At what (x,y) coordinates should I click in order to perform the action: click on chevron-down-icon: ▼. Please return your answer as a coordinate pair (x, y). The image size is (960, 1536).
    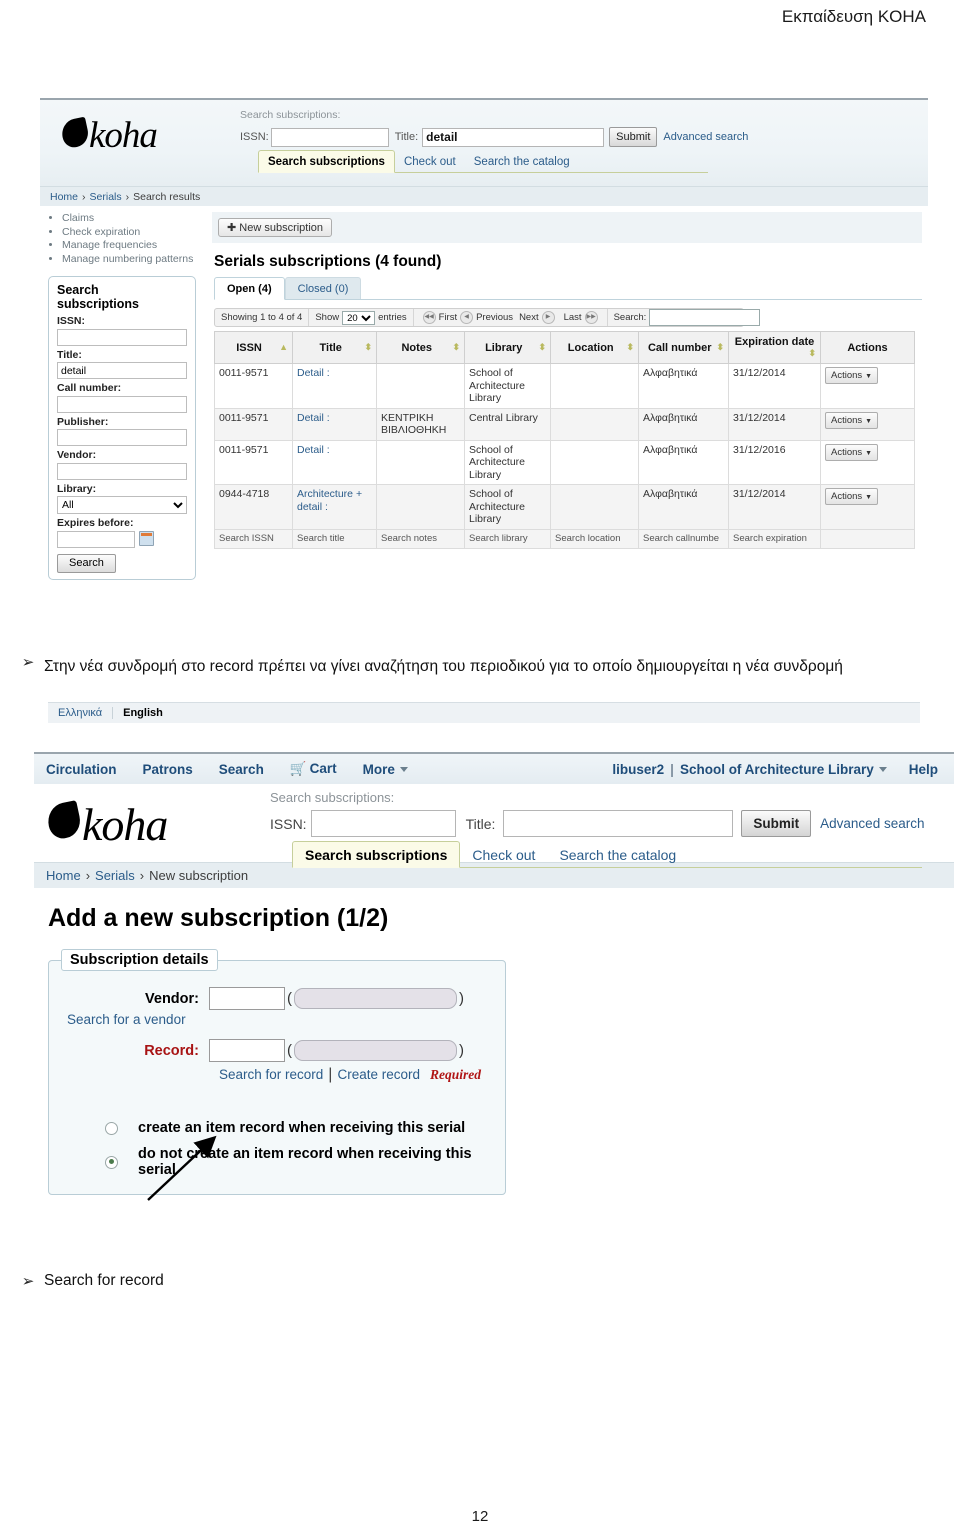
    Looking at the image, I should click on (869, 497).